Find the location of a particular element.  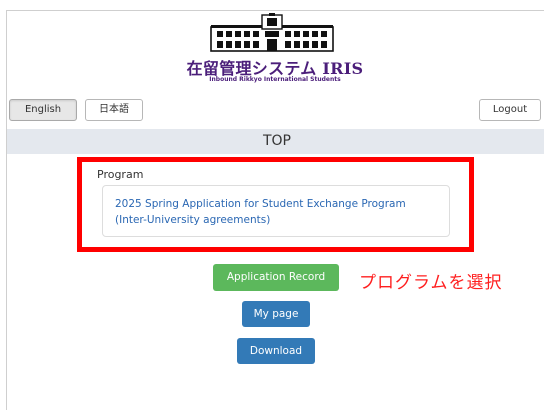

download-button: Download is located at coordinates (276, 351).